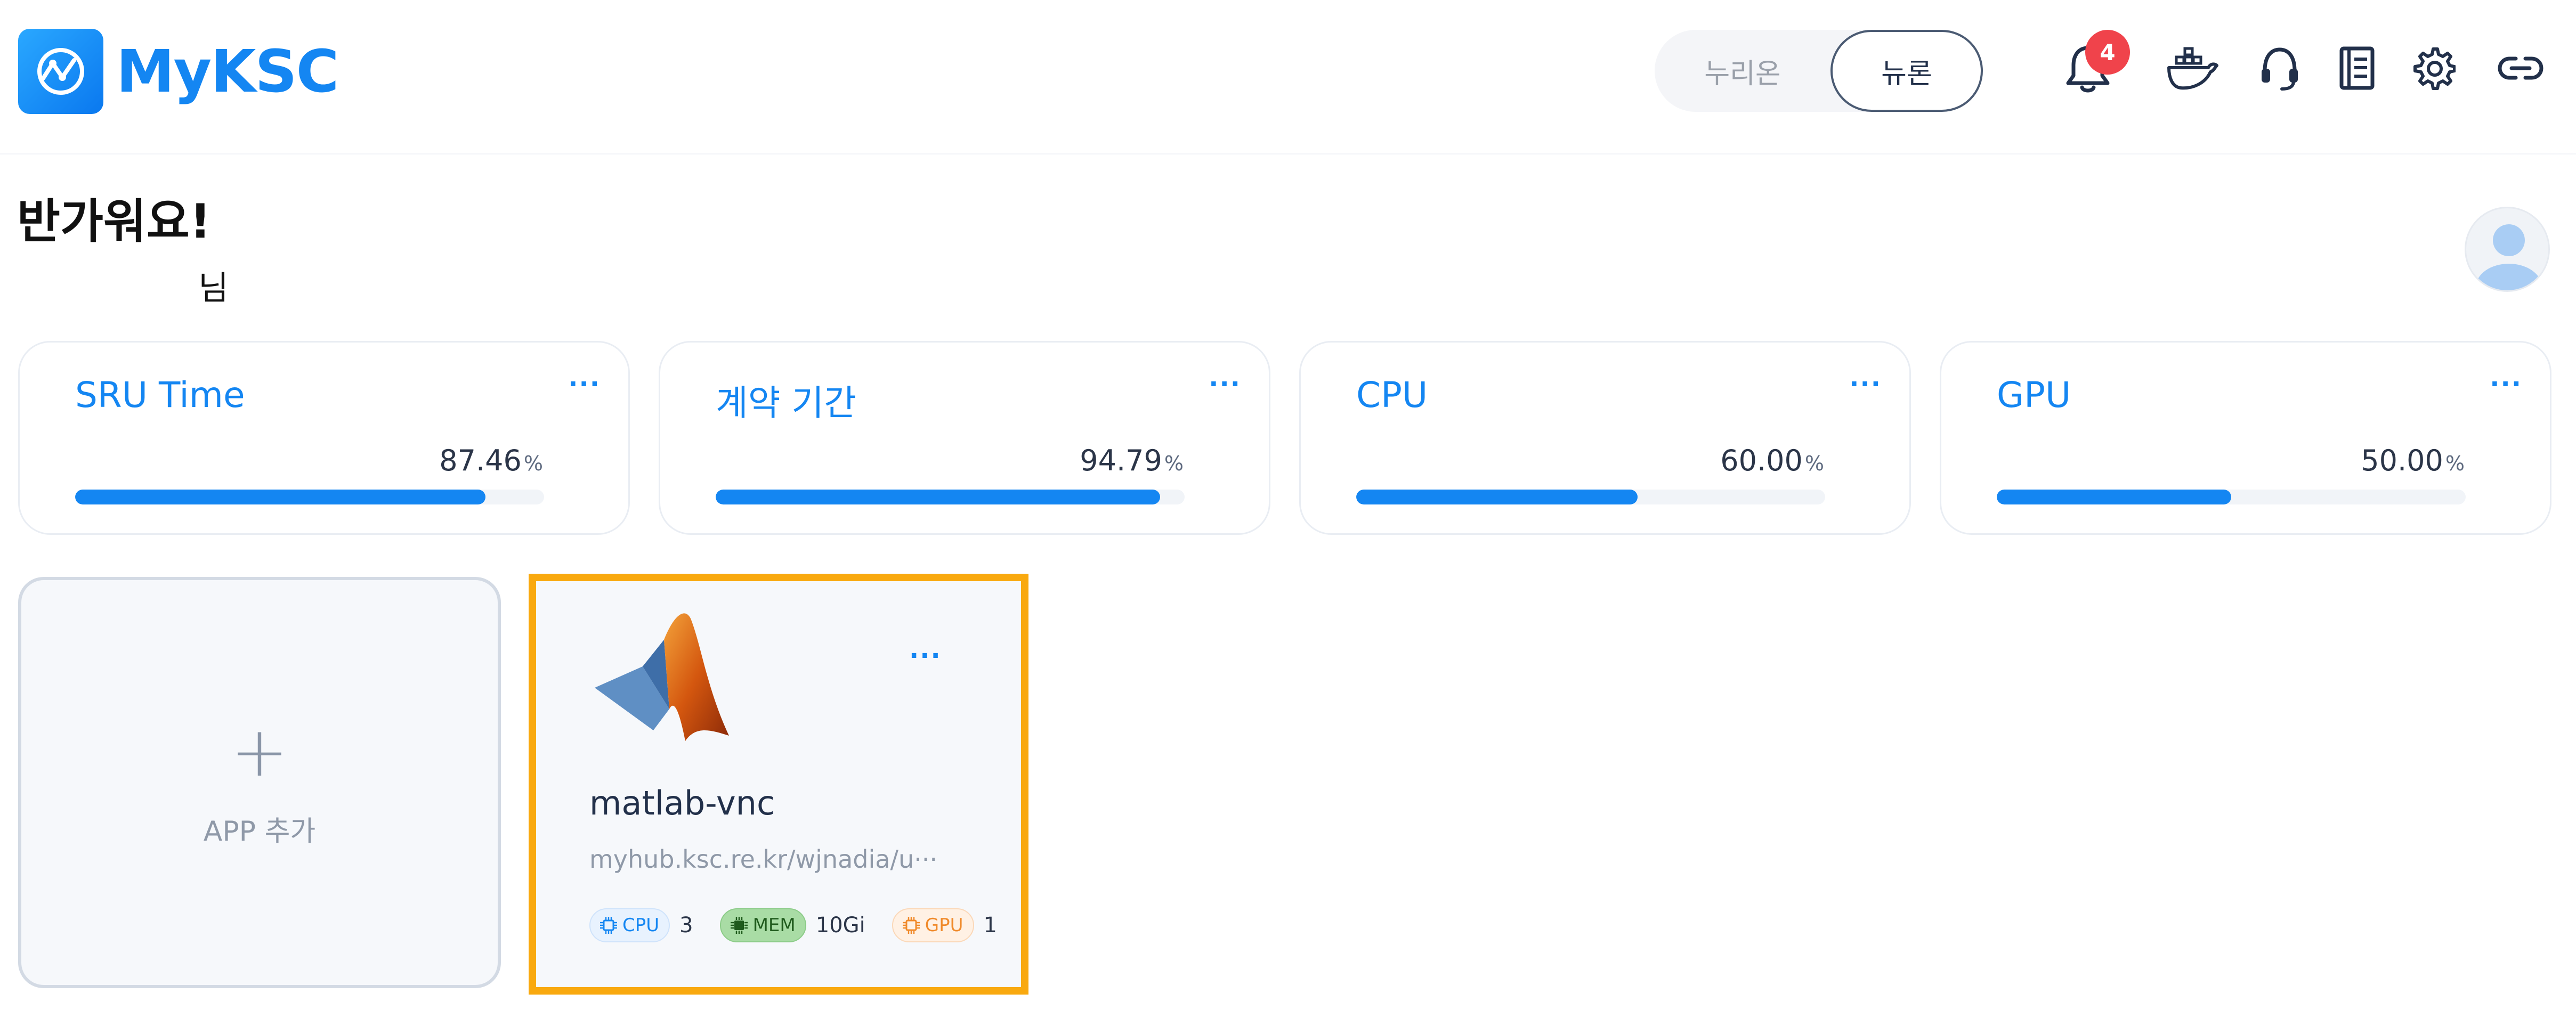 This screenshot has height=1018, width=2576. I want to click on headset-icon, so click(2280, 68).